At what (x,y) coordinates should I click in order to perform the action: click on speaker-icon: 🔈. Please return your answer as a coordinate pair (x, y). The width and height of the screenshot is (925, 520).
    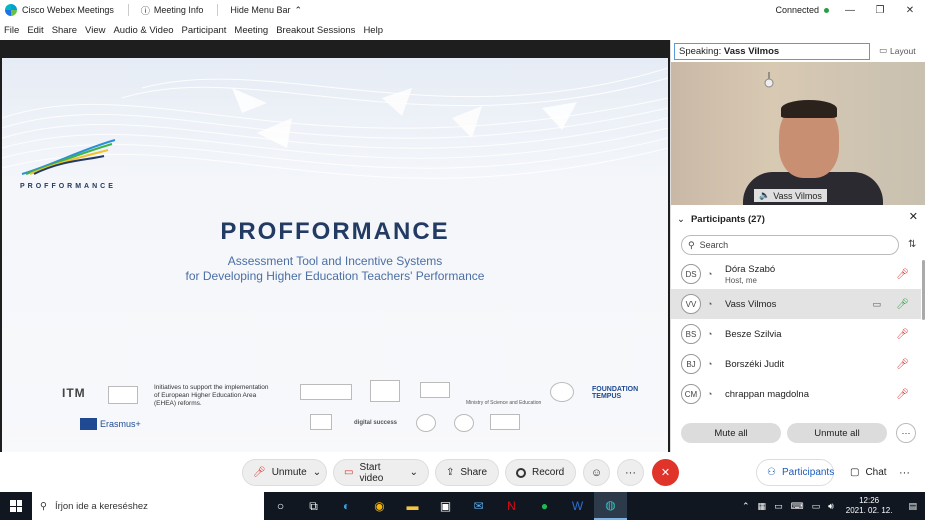
    Looking at the image, I should click on (765, 195).